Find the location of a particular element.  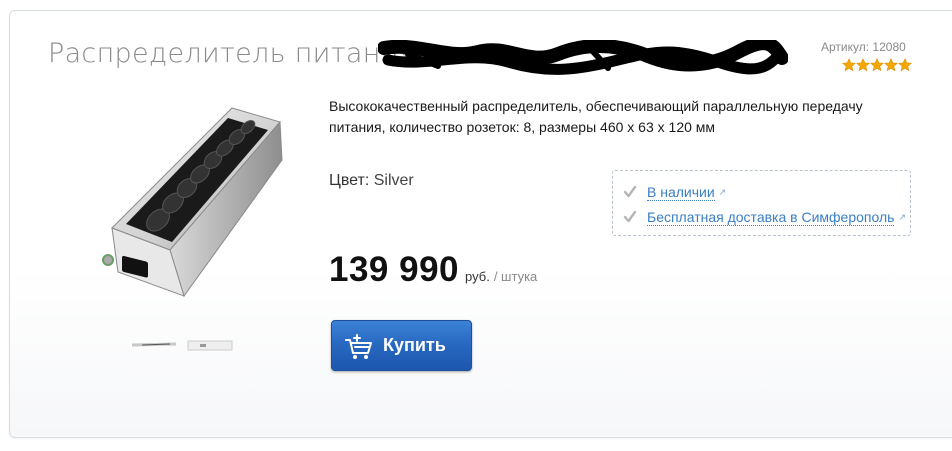

price-row: 139 990 руб. / штука is located at coordinates (433, 270).